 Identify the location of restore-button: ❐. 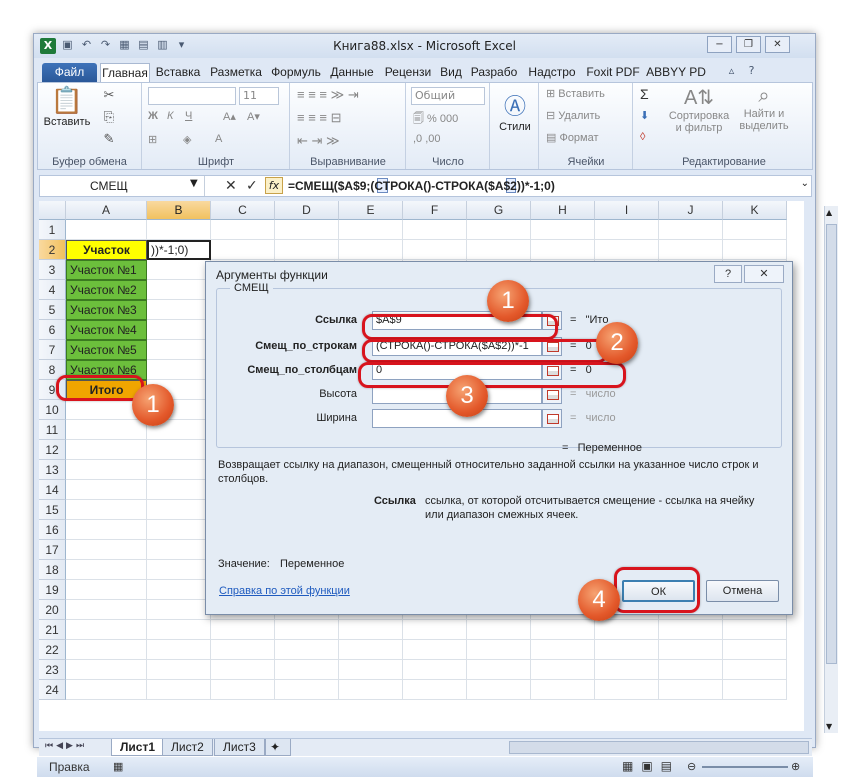
(748, 44).